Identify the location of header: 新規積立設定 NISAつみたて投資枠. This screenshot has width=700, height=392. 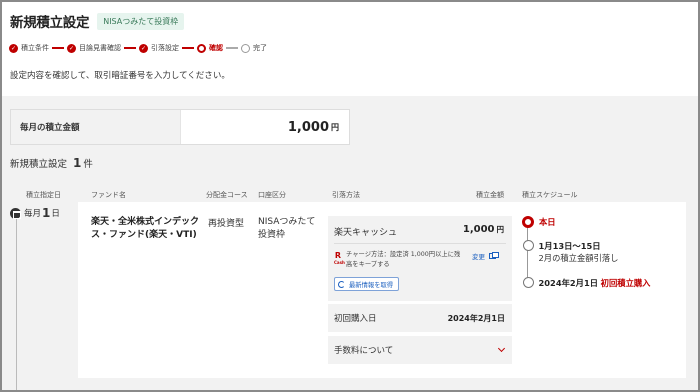
(97, 21).